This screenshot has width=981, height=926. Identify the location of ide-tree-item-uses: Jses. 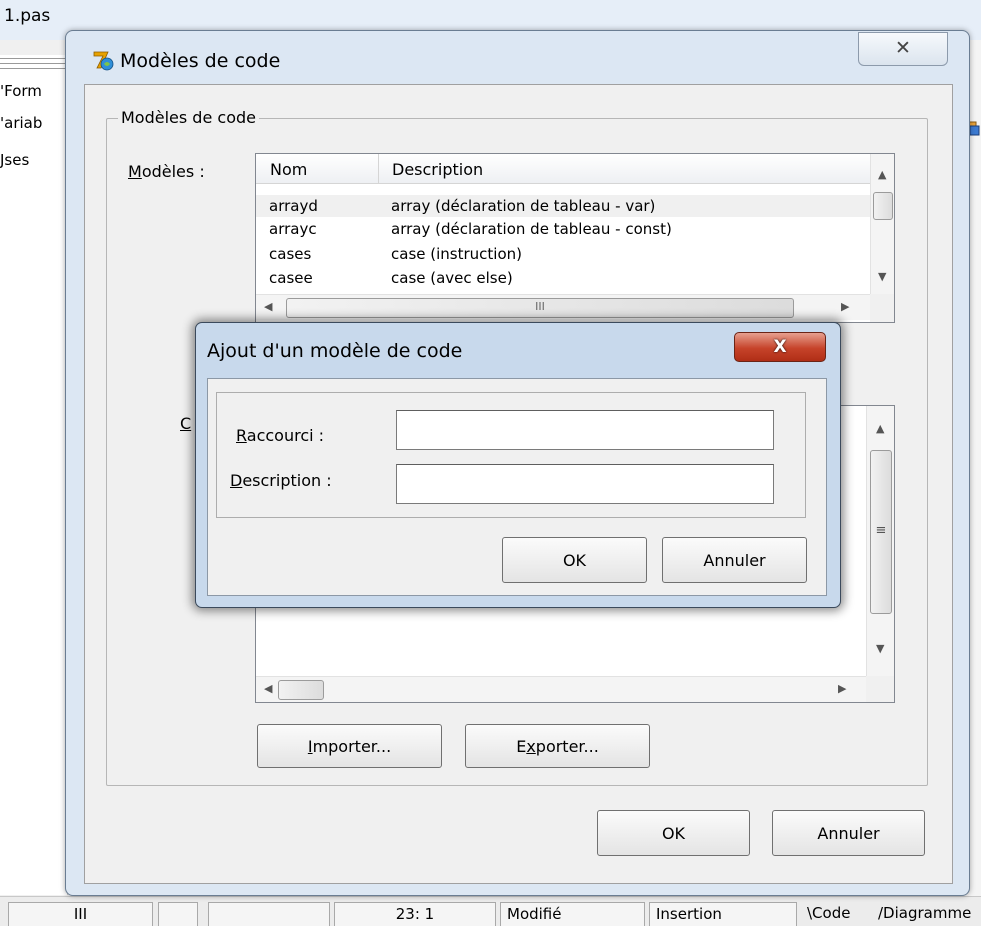
(14, 160).